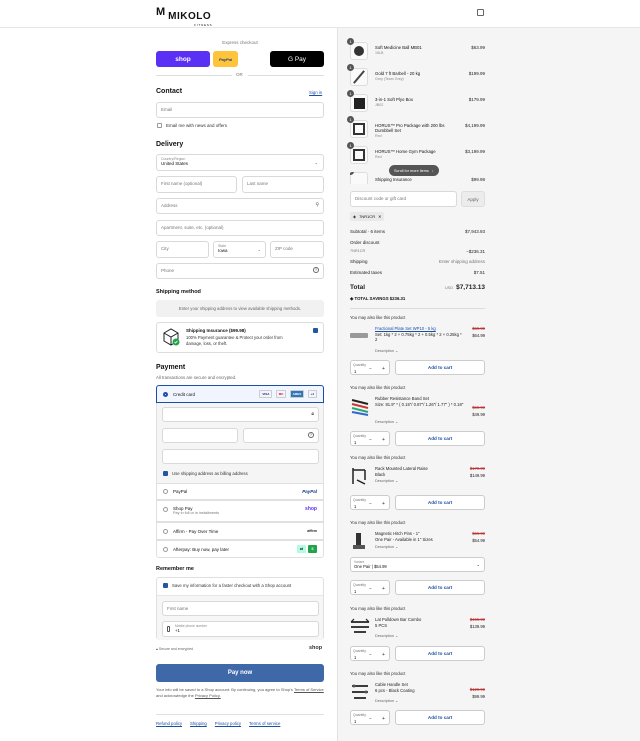 This screenshot has width=640, height=741. I want to click on tag-icon: ◈, so click(355, 216).